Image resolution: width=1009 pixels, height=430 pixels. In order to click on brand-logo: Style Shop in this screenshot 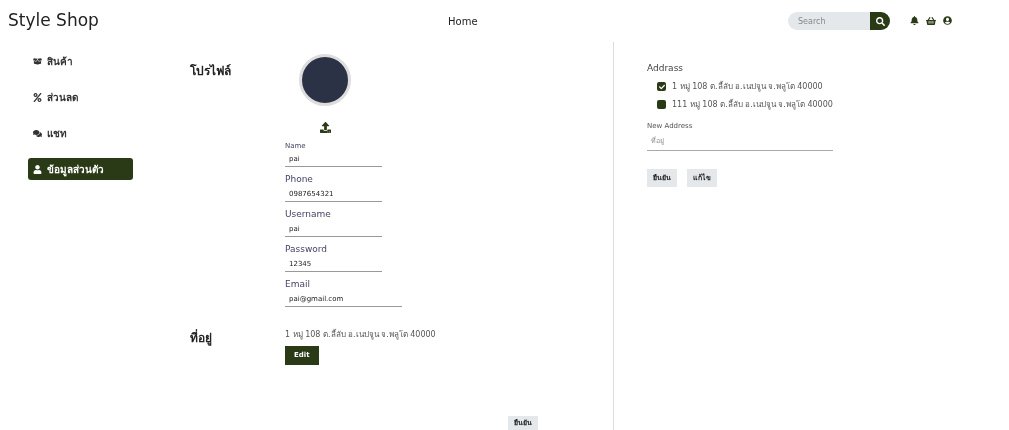, I will do `click(228, 21)`.